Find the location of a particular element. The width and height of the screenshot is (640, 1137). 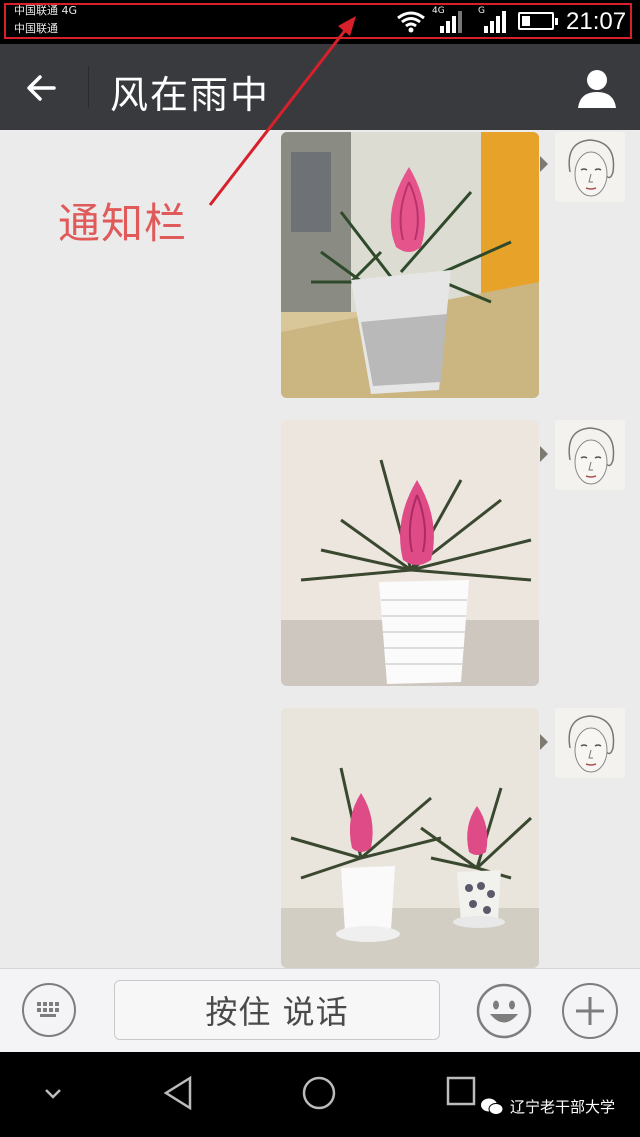

back-triangle-icon is located at coordinates (179, 1093).